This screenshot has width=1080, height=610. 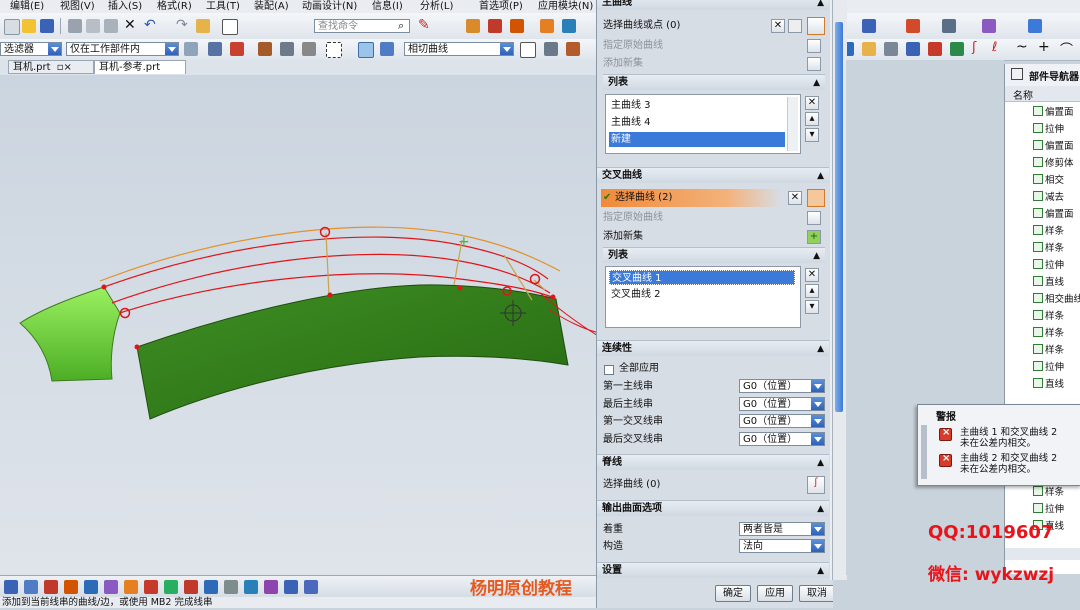 What do you see at coordinates (949, 26) in the screenshot?
I see `analysis-icon` at bounding box center [949, 26].